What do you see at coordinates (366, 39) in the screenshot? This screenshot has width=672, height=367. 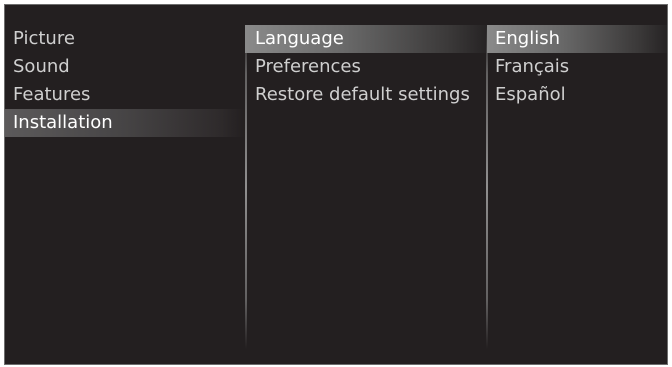 I see `submenu-item-language: Language` at bounding box center [366, 39].